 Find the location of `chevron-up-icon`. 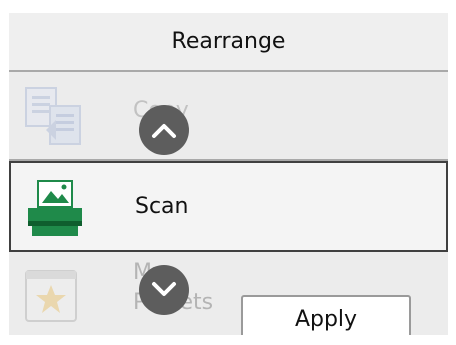

chevron-up-icon is located at coordinates (164, 131).